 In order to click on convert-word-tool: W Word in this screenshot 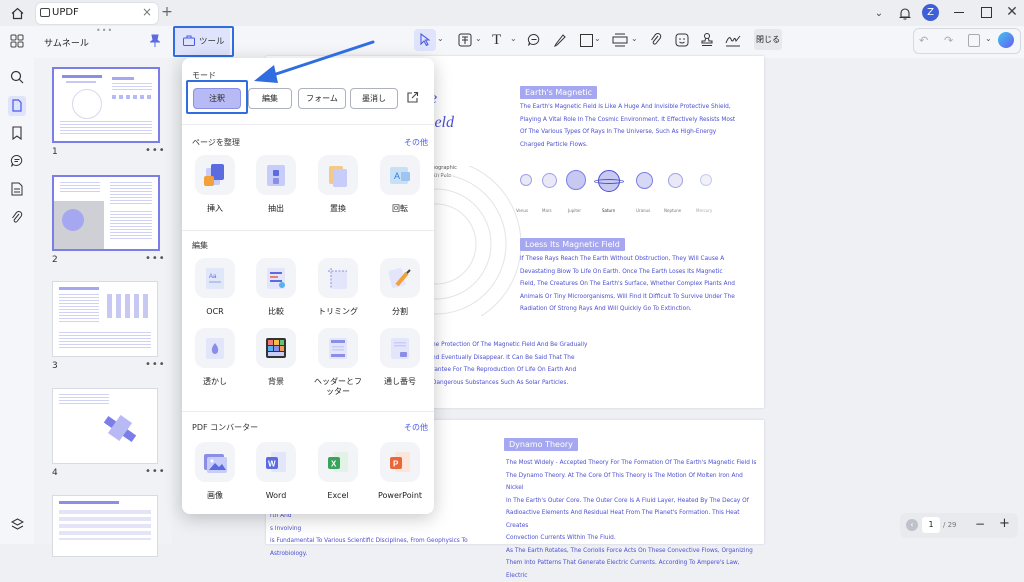, I will do `click(276, 471)`.